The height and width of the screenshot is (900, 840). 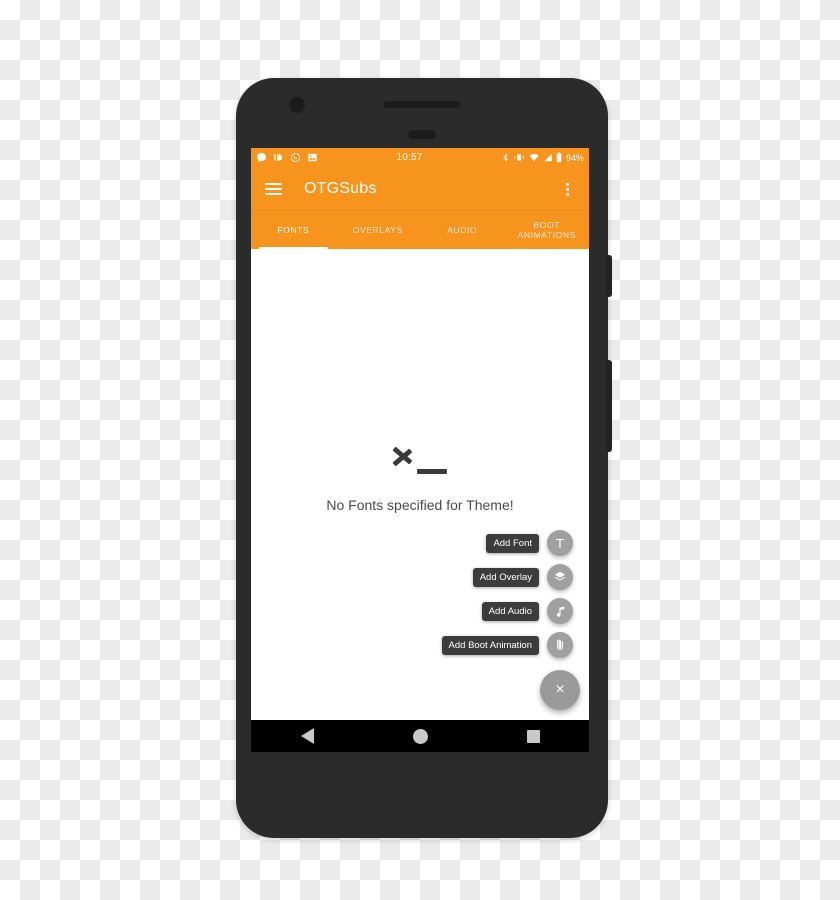 What do you see at coordinates (567, 189) in the screenshot?
I see `overflow-menu-icon` at bounding box center [567, 189].